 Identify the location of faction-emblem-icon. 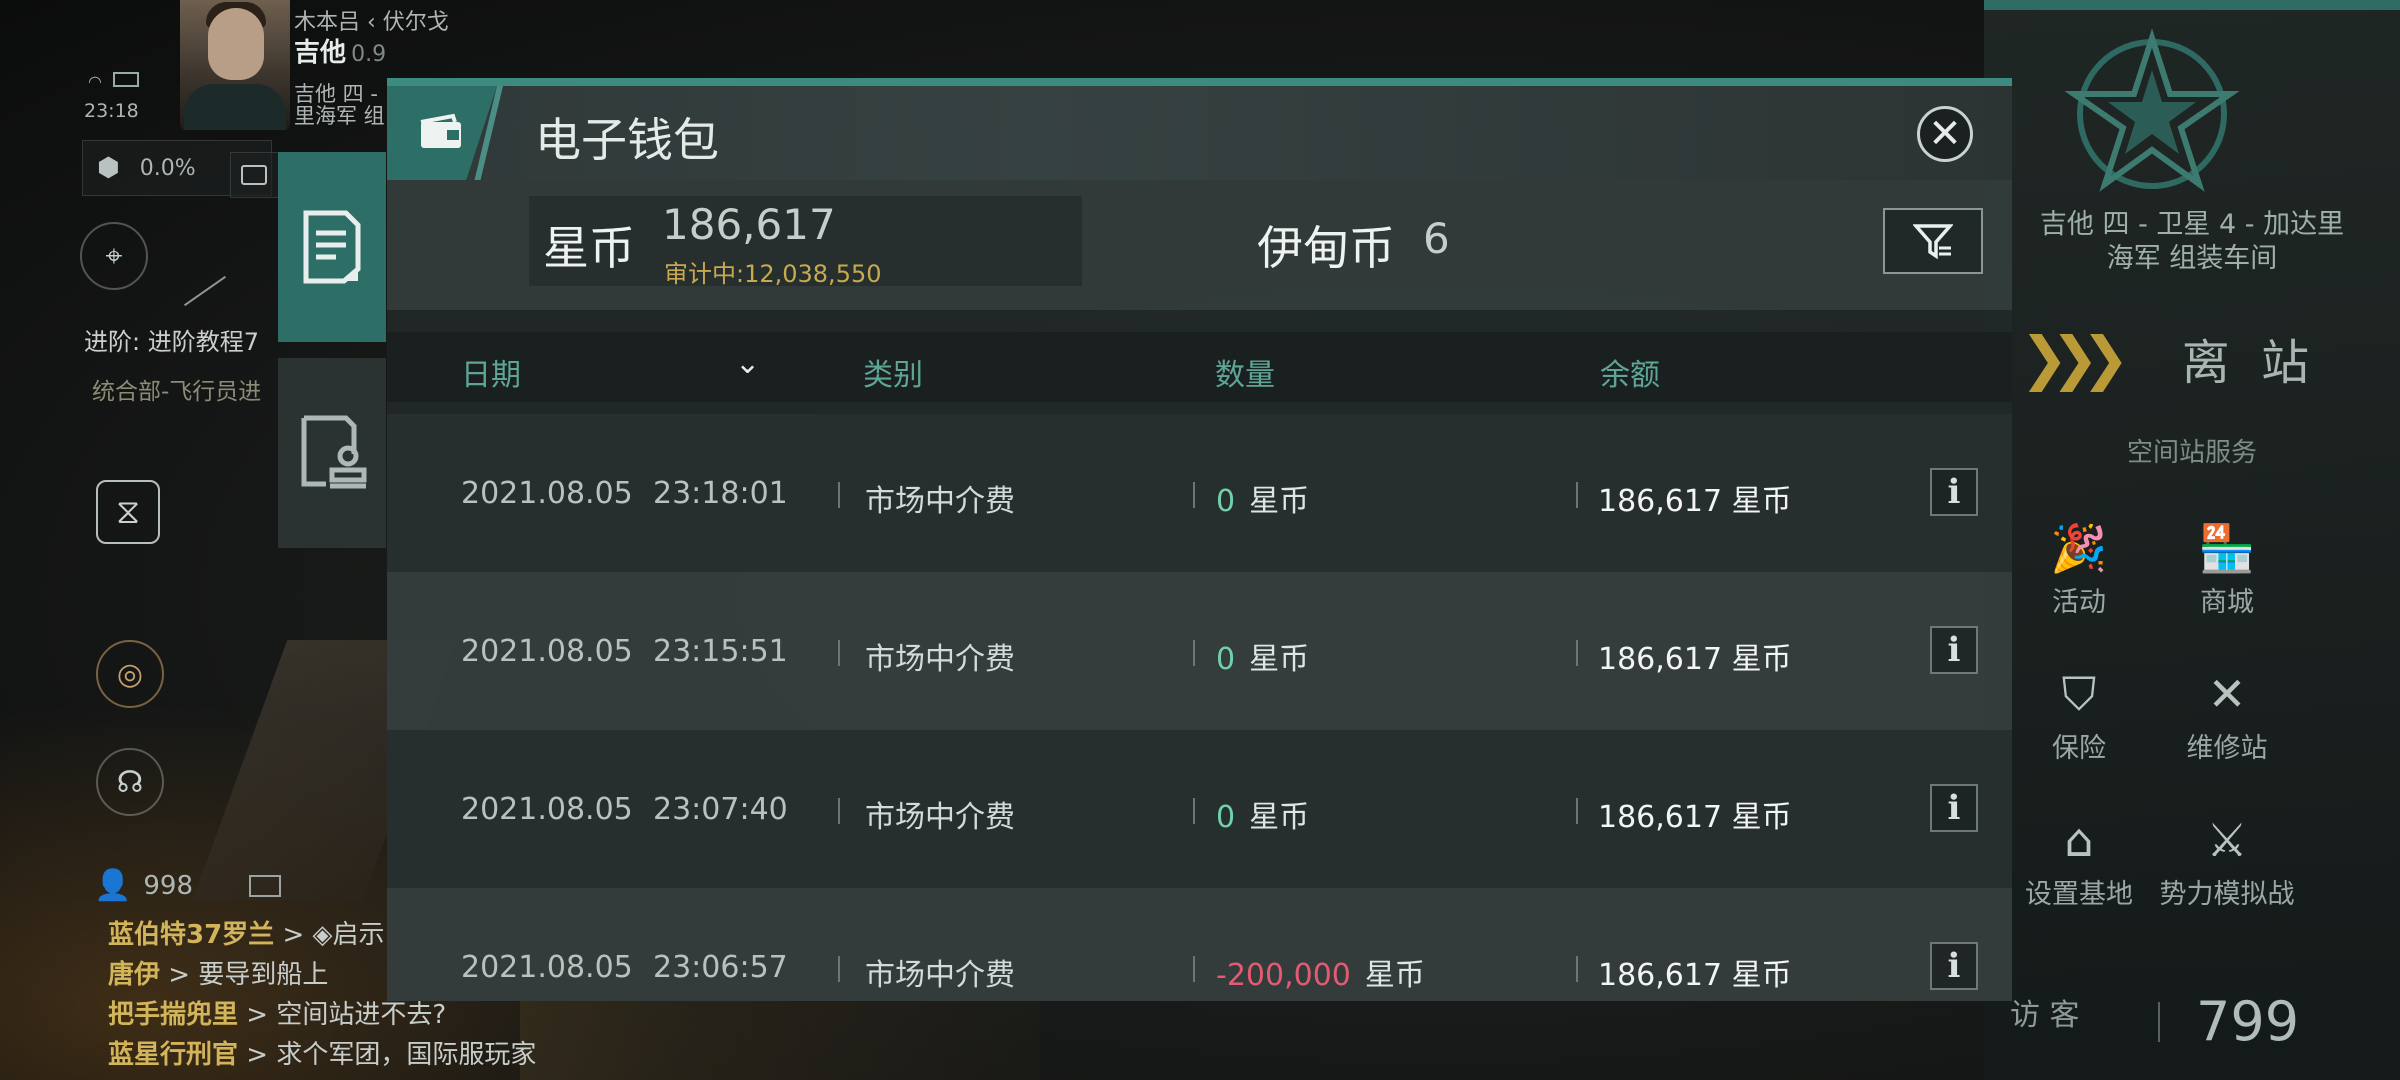
(2152, 114).